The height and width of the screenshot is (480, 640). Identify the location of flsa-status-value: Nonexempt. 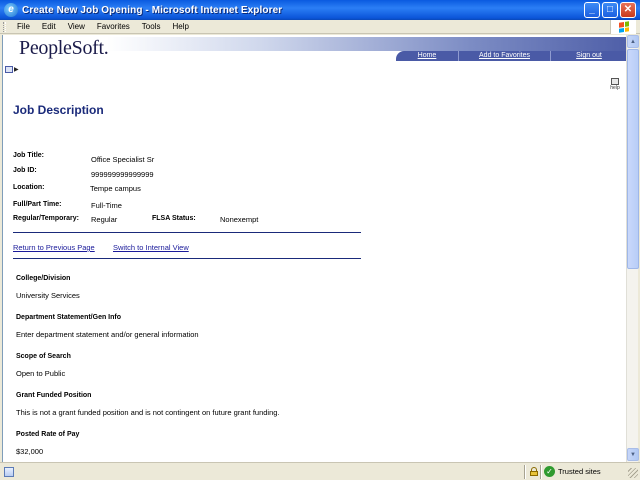
(239, 219).